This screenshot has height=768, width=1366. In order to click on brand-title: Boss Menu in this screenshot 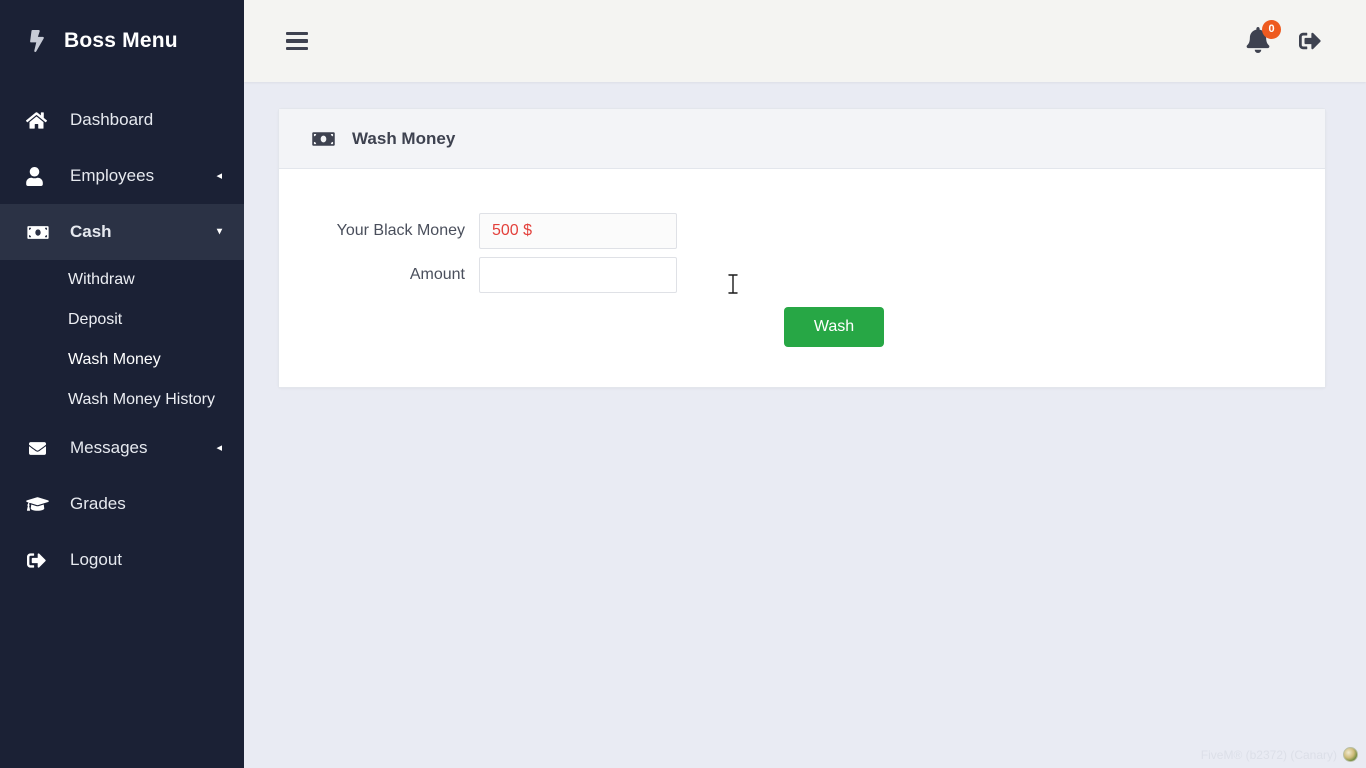, I will do `click(121, 40)`.